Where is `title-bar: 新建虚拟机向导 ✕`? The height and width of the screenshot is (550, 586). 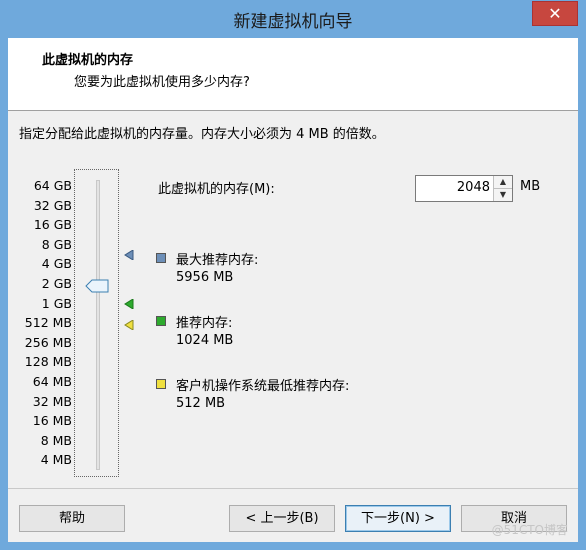
title-bar: 新建虚拟机向导 ✕ is located at coordinates (293, 19).